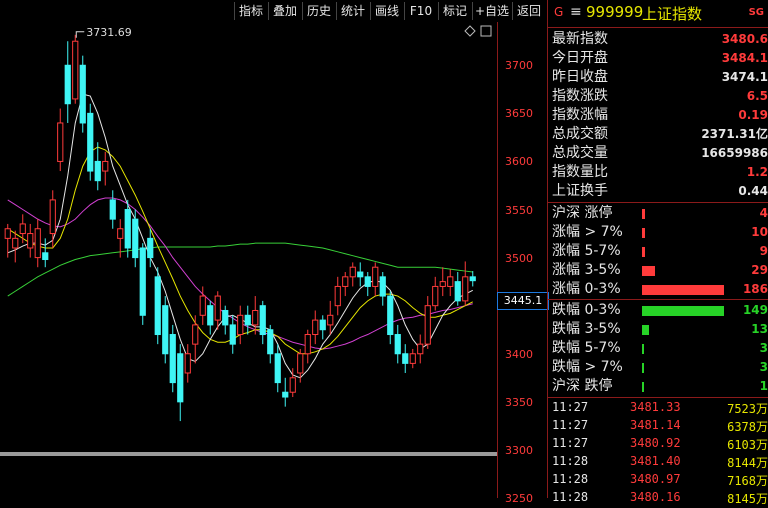 The width and height of the screenshot is (768, 508). I want to click on stock-name: 上证指数, so click(672, 14).